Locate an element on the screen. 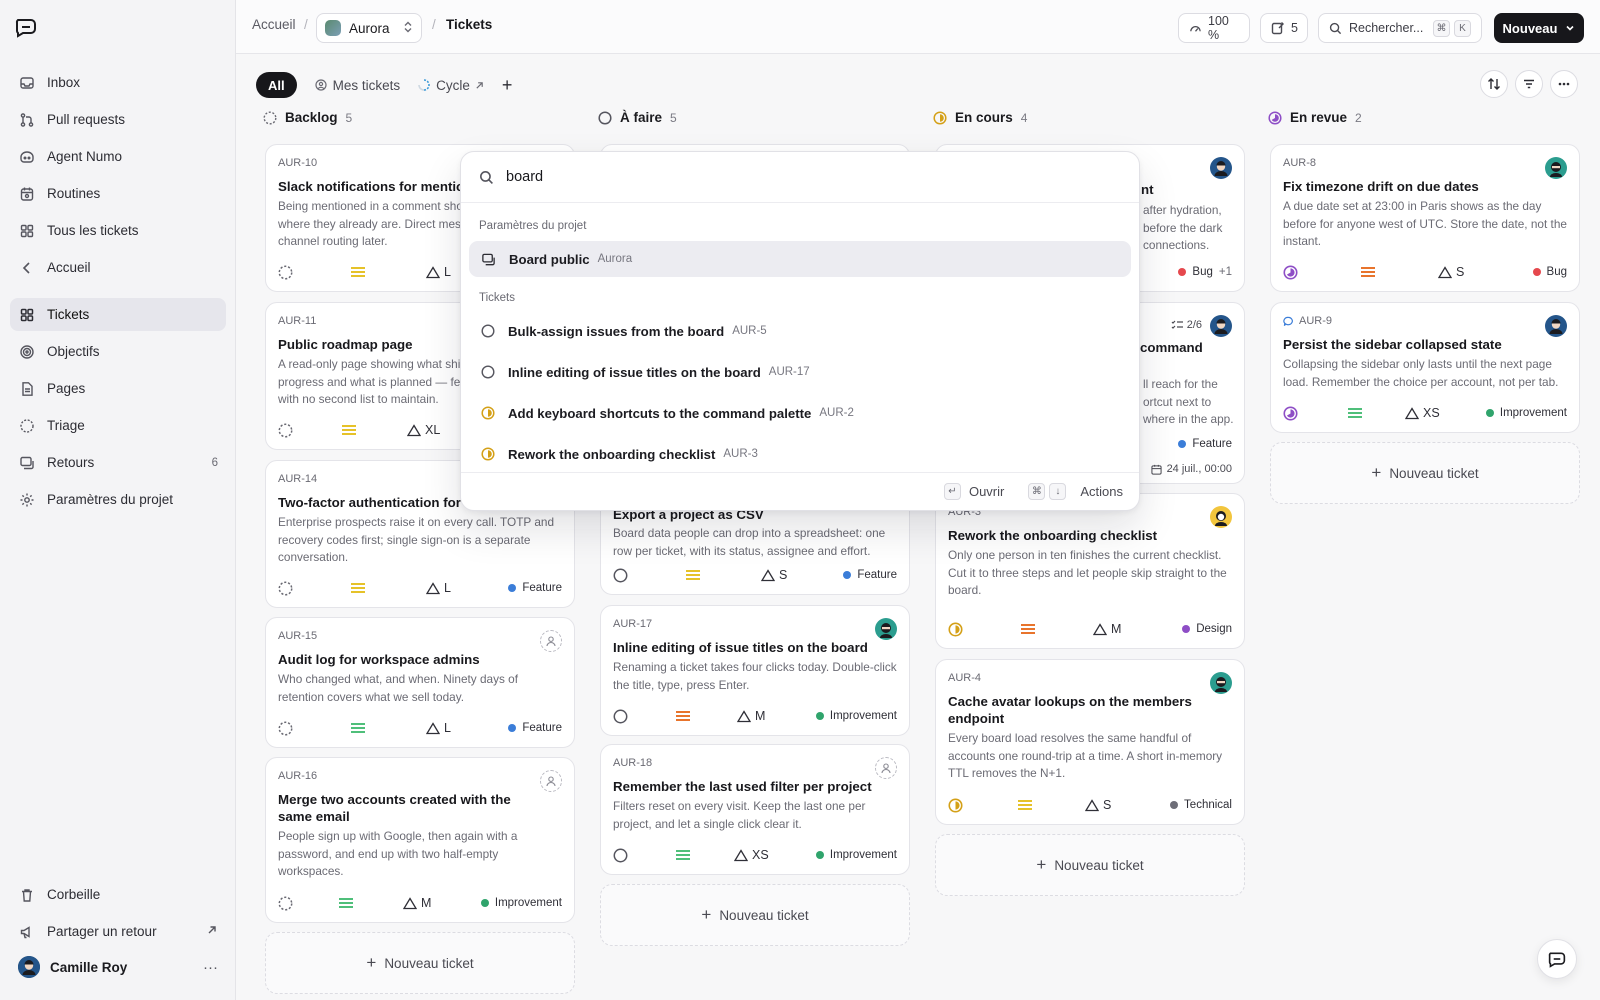 Image resolution: width=1600 pixels, height=1000 pixels. sidebar-item-share-feedback: Partager un retour is located at coordinates (118, 931).